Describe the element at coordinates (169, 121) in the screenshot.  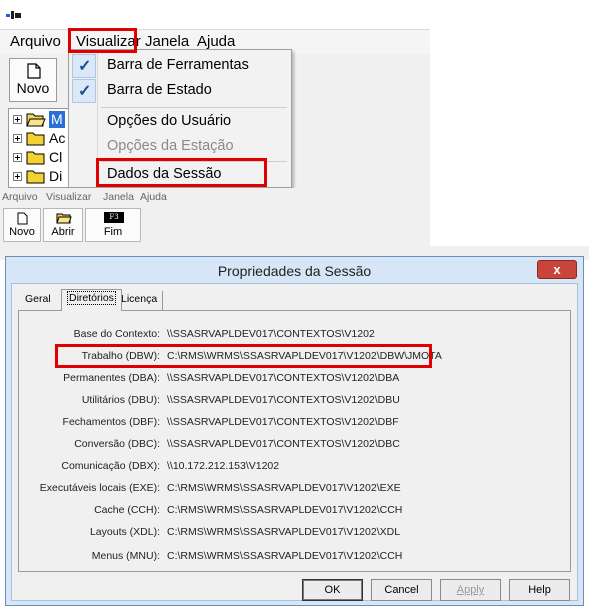
I see `menu-item-label: Opções do Usuário` at that location.